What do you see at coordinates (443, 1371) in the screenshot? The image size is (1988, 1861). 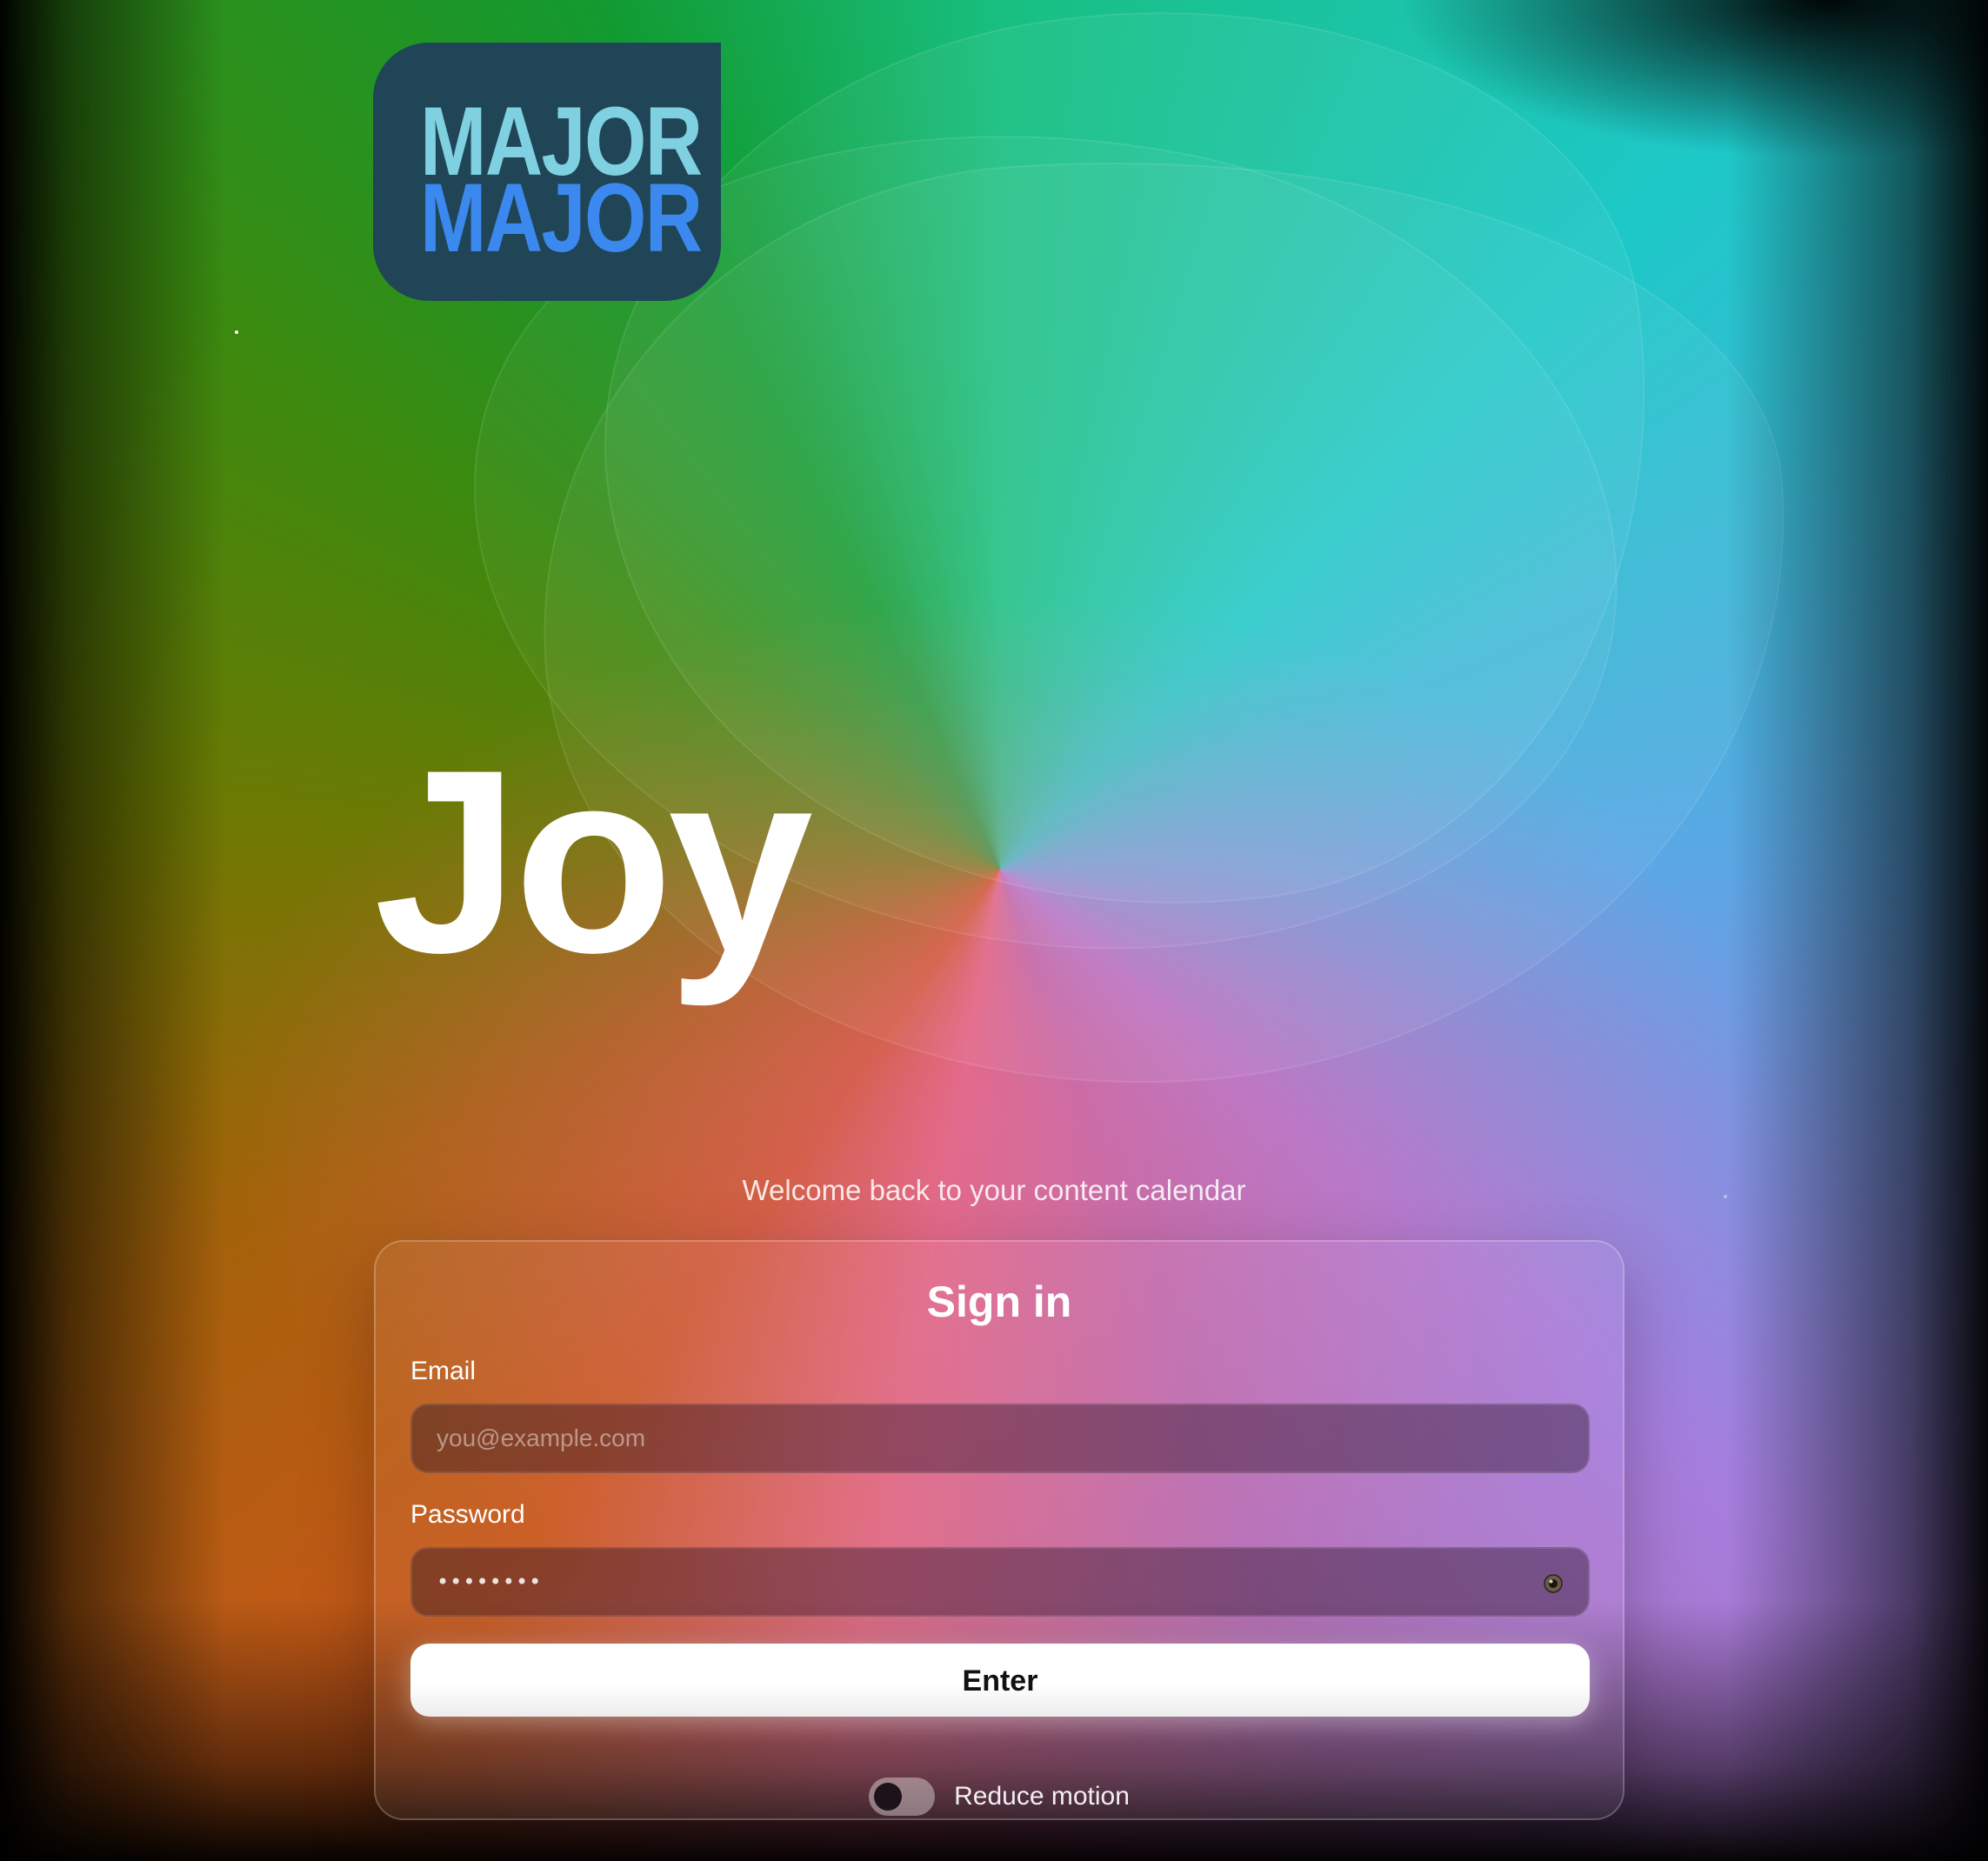 I see `email-label: Email` at bounding box center [443, 1371].